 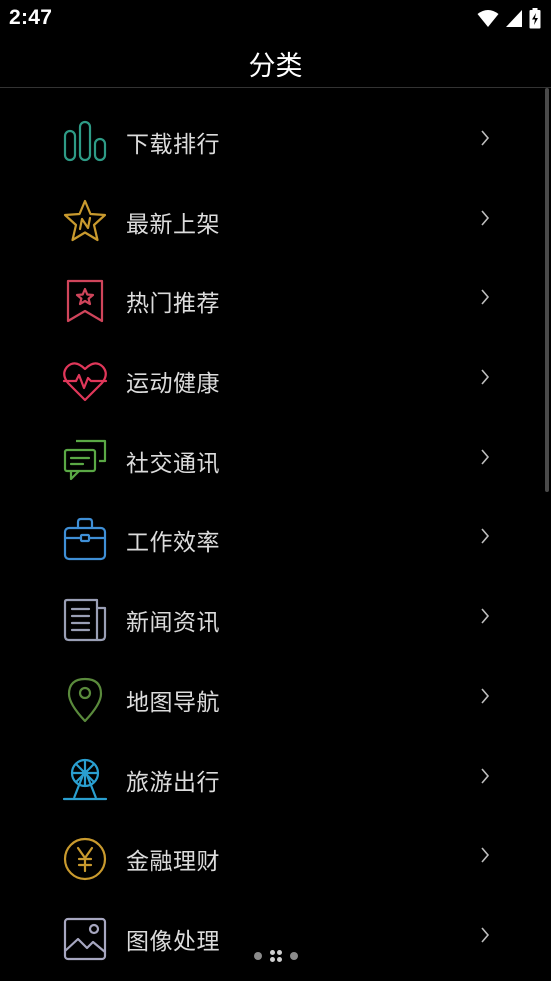 I want to click on category-label: 地图导航, so click(x=173, y=702).